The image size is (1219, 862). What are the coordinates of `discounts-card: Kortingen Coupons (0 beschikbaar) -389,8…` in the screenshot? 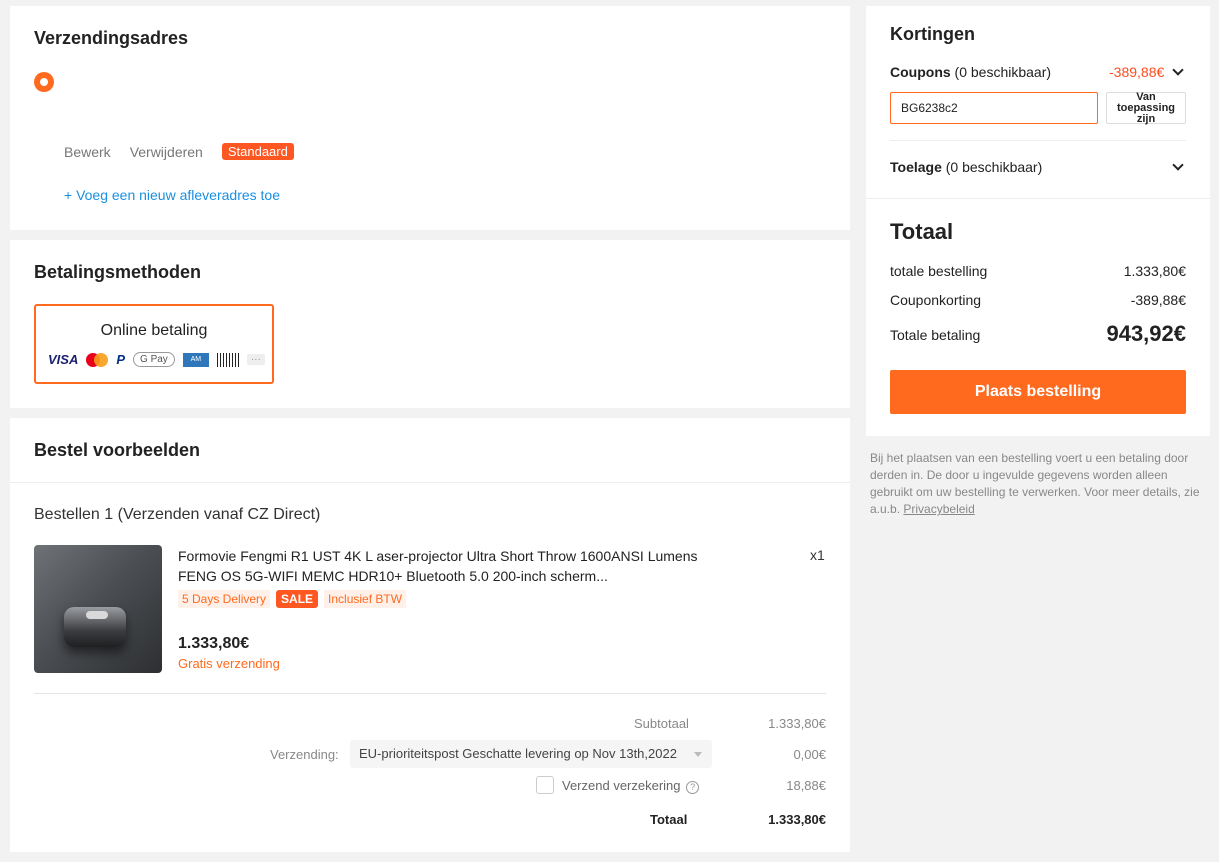 It's located at (1038, 102).